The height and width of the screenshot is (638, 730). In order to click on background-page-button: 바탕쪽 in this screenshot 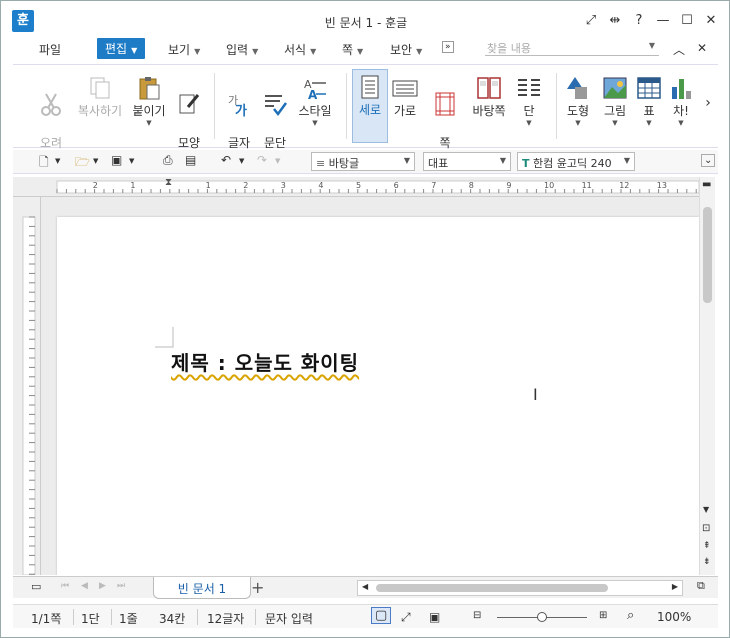, I will do `click(489, 95)`.